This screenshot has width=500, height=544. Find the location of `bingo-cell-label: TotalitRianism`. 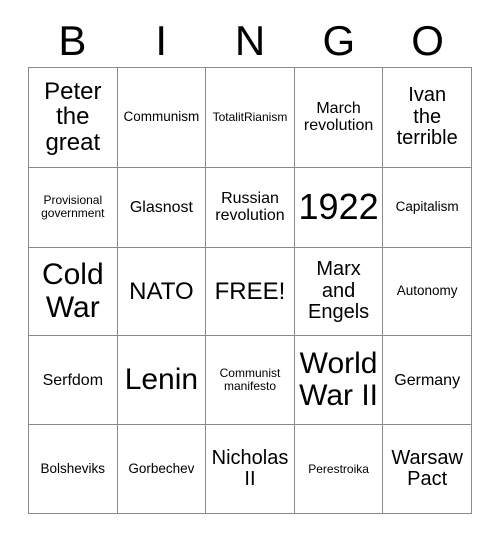

bingo-cell-label: TotalitRianism is located at coordinates (250, 116).